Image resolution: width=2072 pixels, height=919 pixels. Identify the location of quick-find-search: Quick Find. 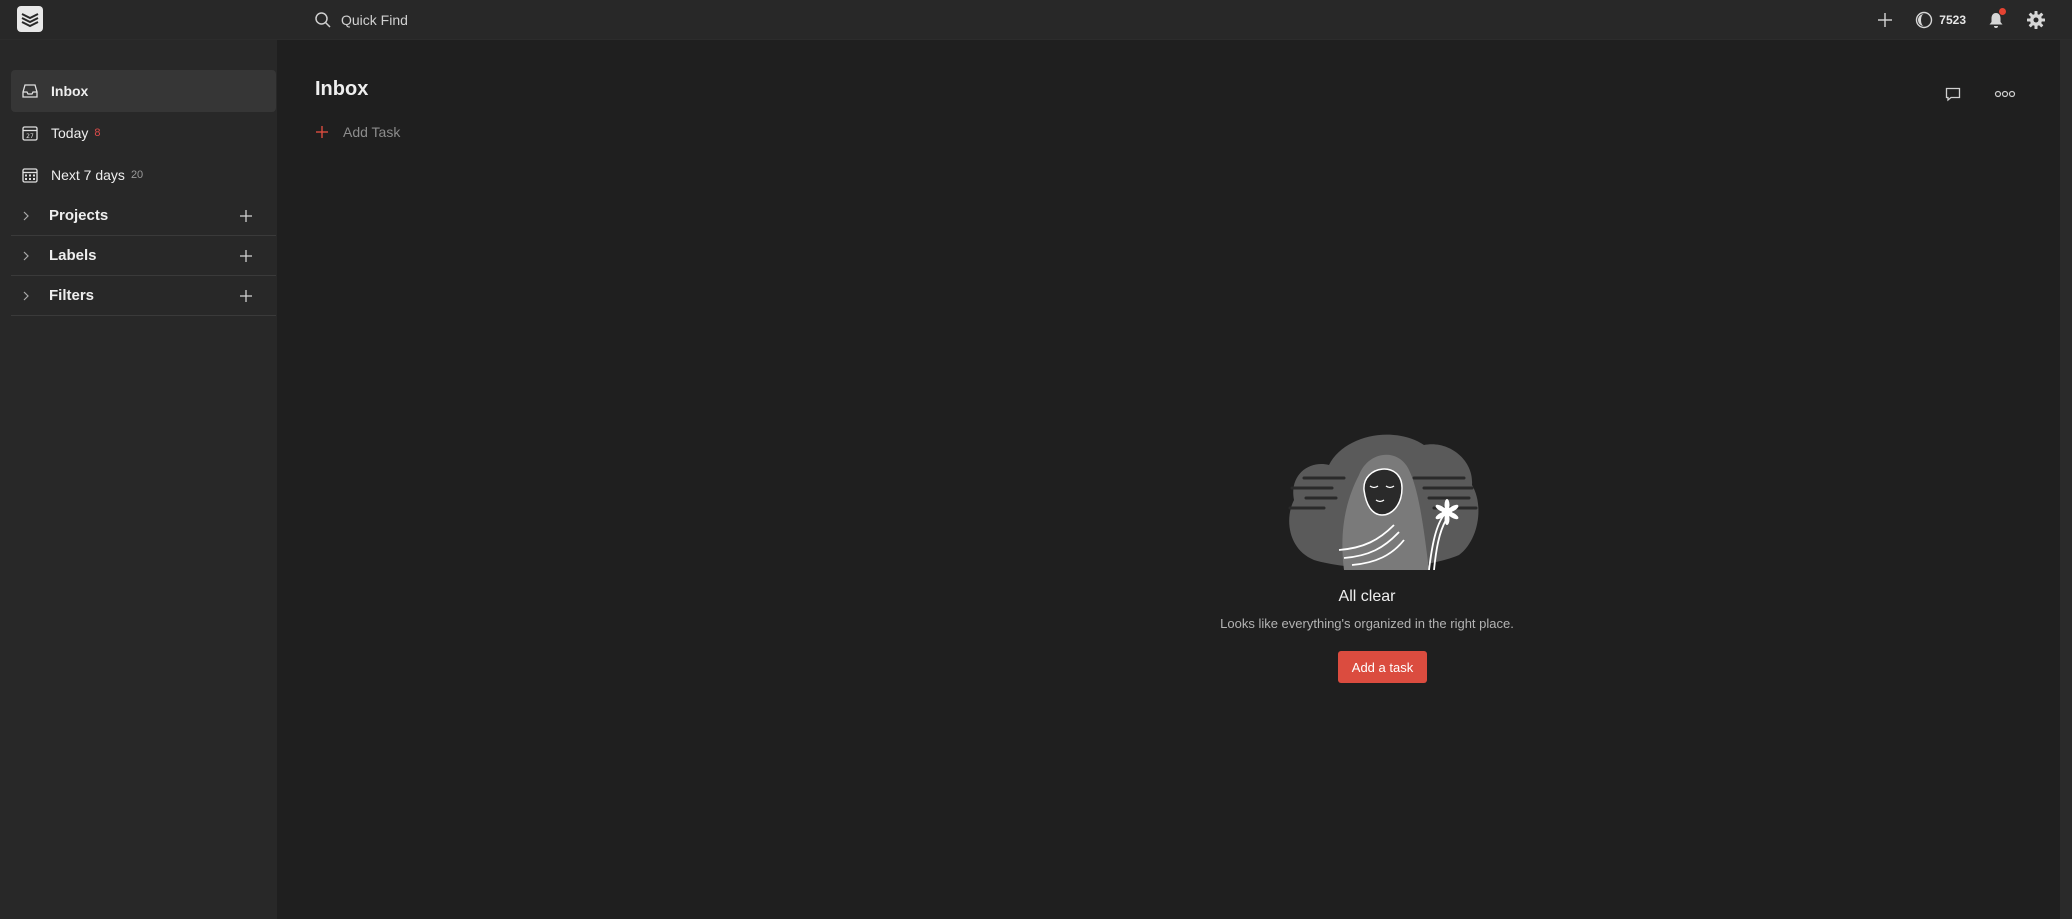
(513, 20).